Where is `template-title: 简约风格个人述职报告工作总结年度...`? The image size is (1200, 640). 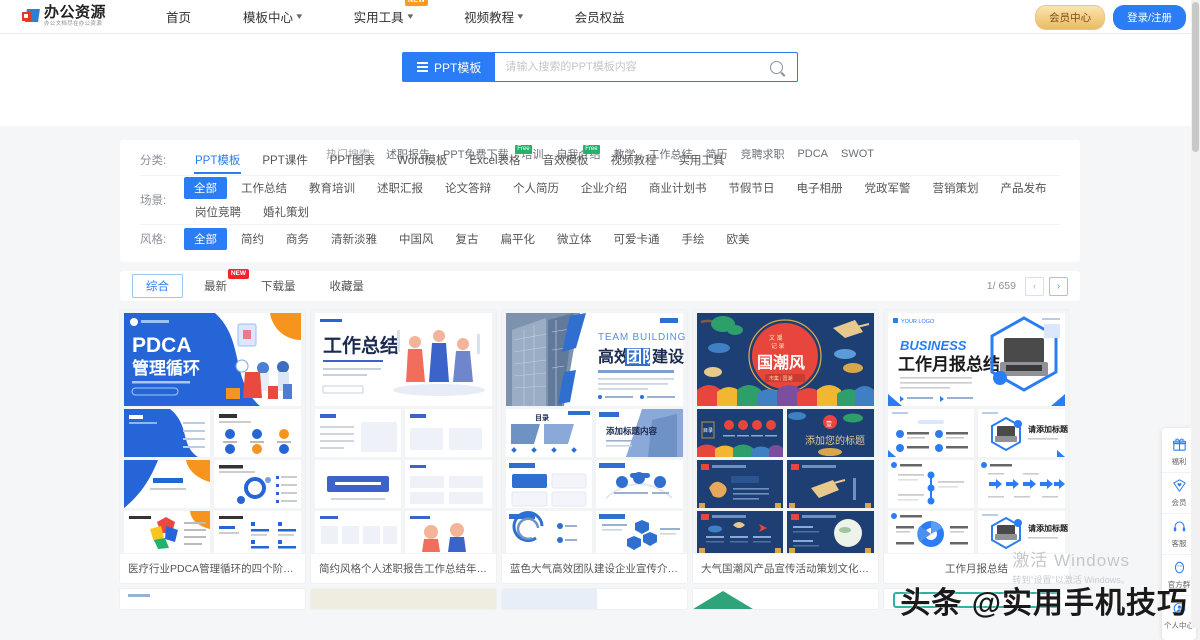
template-title: 简约风格个人述职报告工作总结年度... is located at coordinates (403, 568).